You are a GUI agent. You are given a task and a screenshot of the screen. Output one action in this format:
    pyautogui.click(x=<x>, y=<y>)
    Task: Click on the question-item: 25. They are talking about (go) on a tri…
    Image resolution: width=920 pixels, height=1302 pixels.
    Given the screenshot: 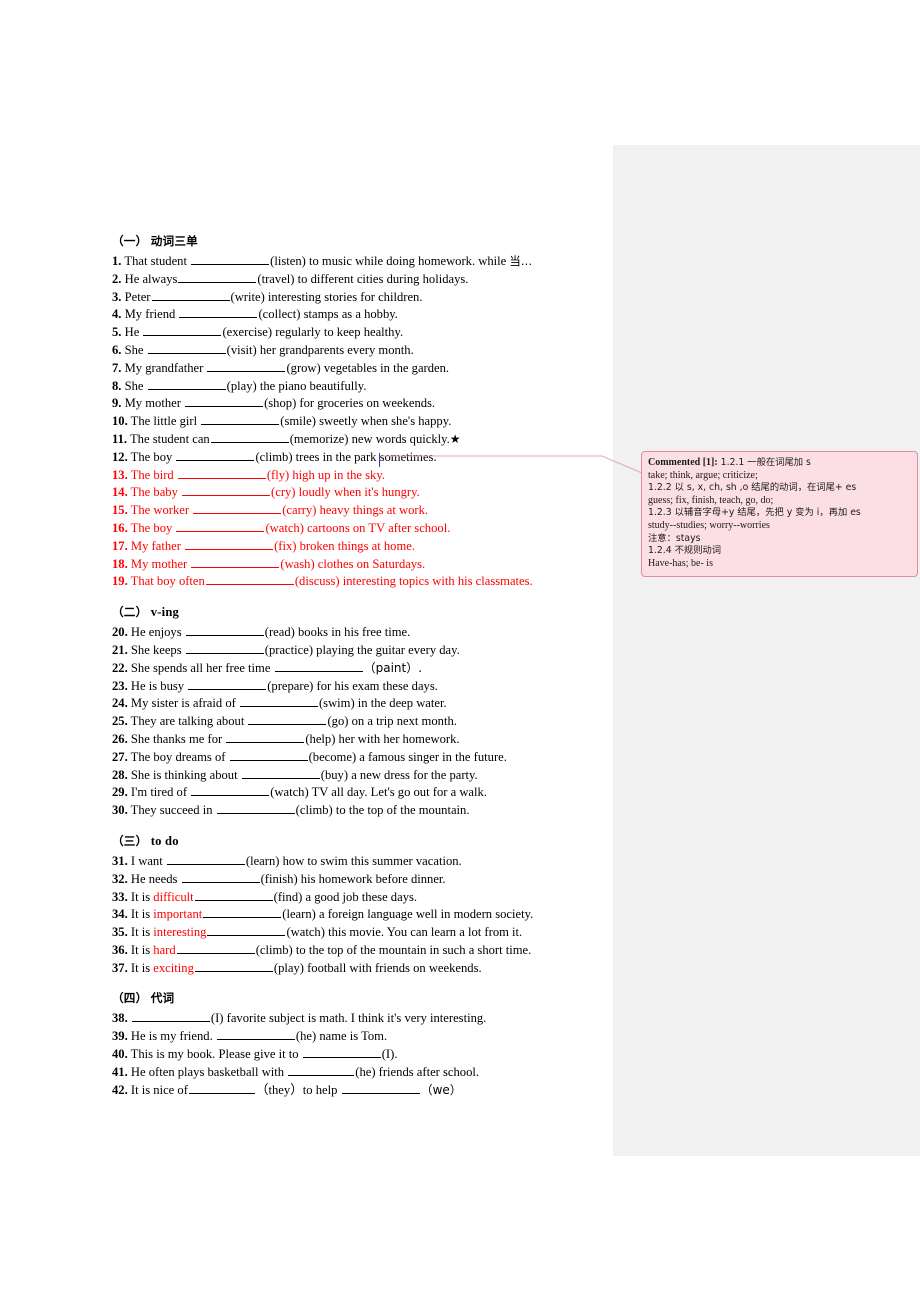 What is the action you would take?
    pyautogui.click(x=358, y=721)
    